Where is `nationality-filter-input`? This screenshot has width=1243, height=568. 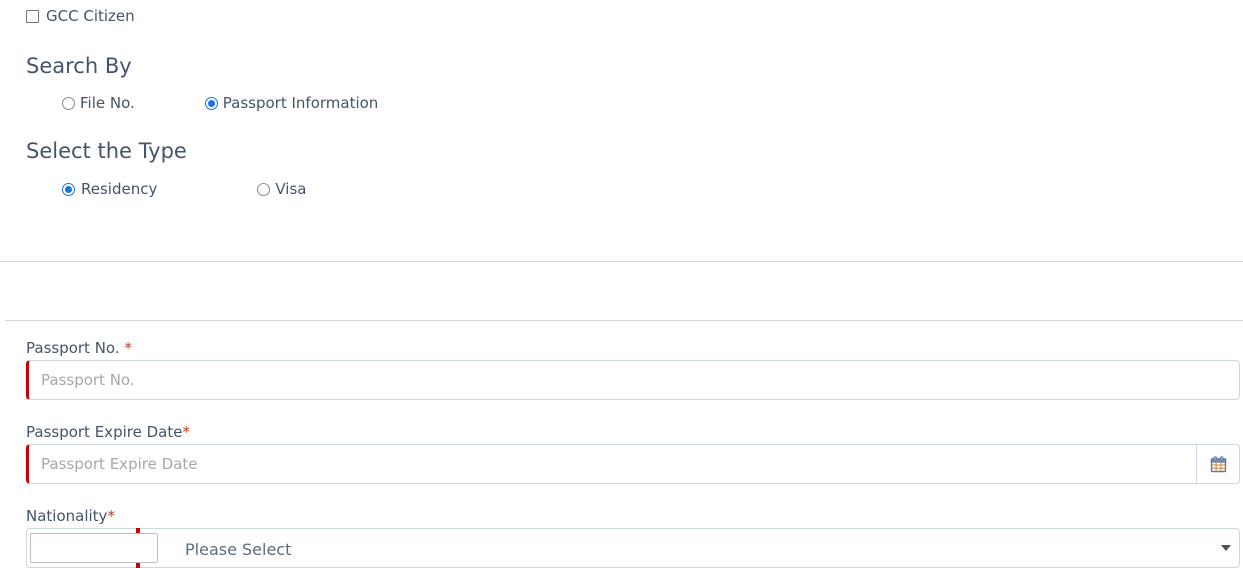
nationality-filter-input is located at coordinates (94, 548).